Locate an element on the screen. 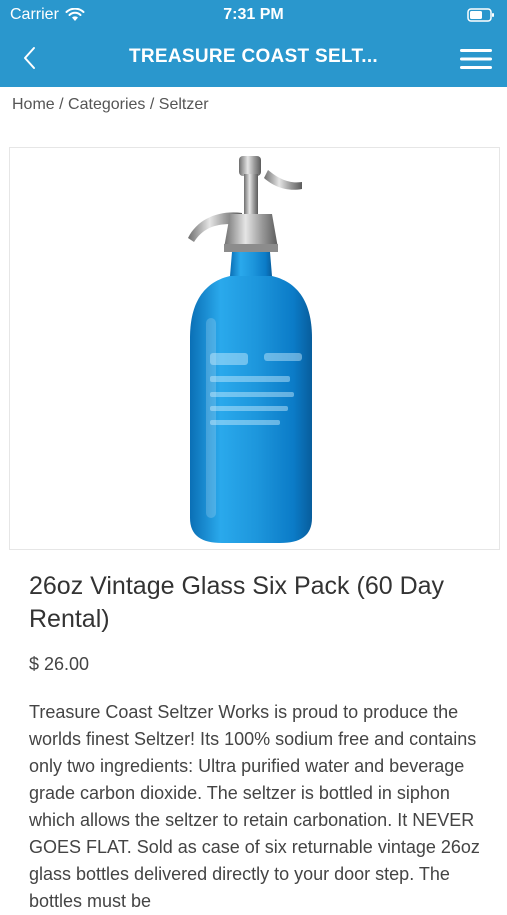  breadcrumb-categories: Categories is located at coordinates (106, 104).